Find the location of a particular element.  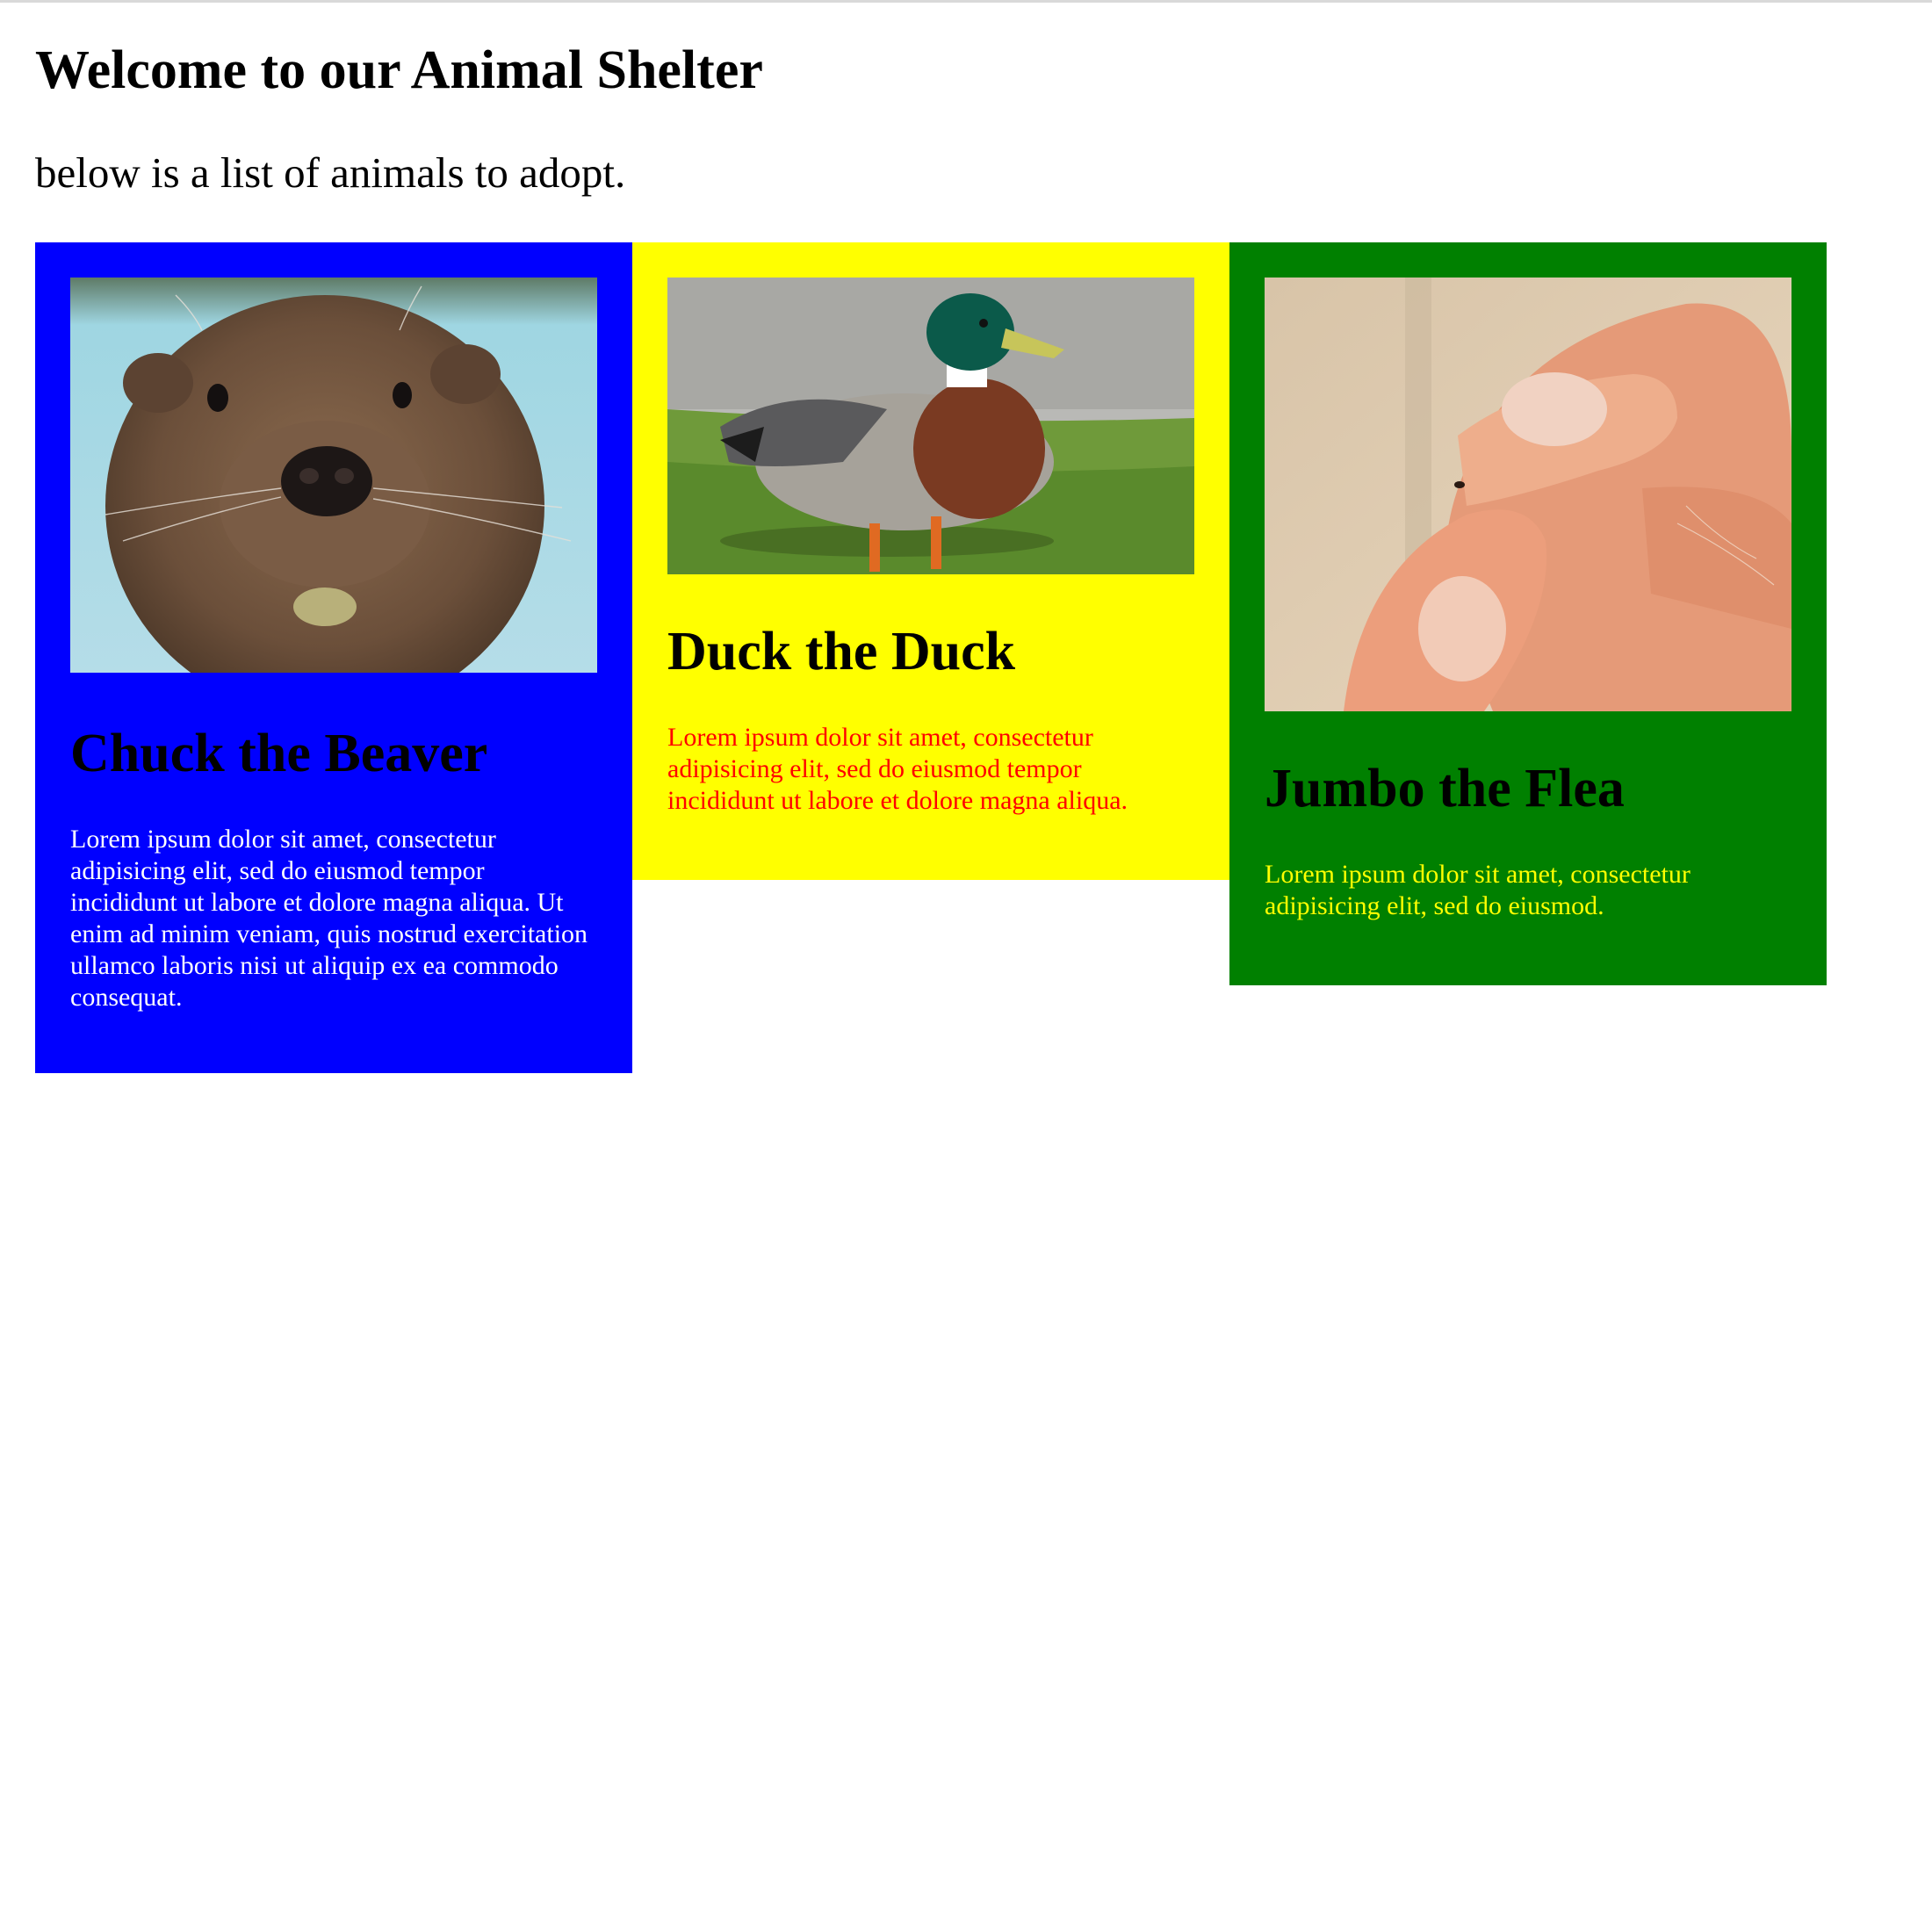

flea-photo is located at coordinates (1528, 495).